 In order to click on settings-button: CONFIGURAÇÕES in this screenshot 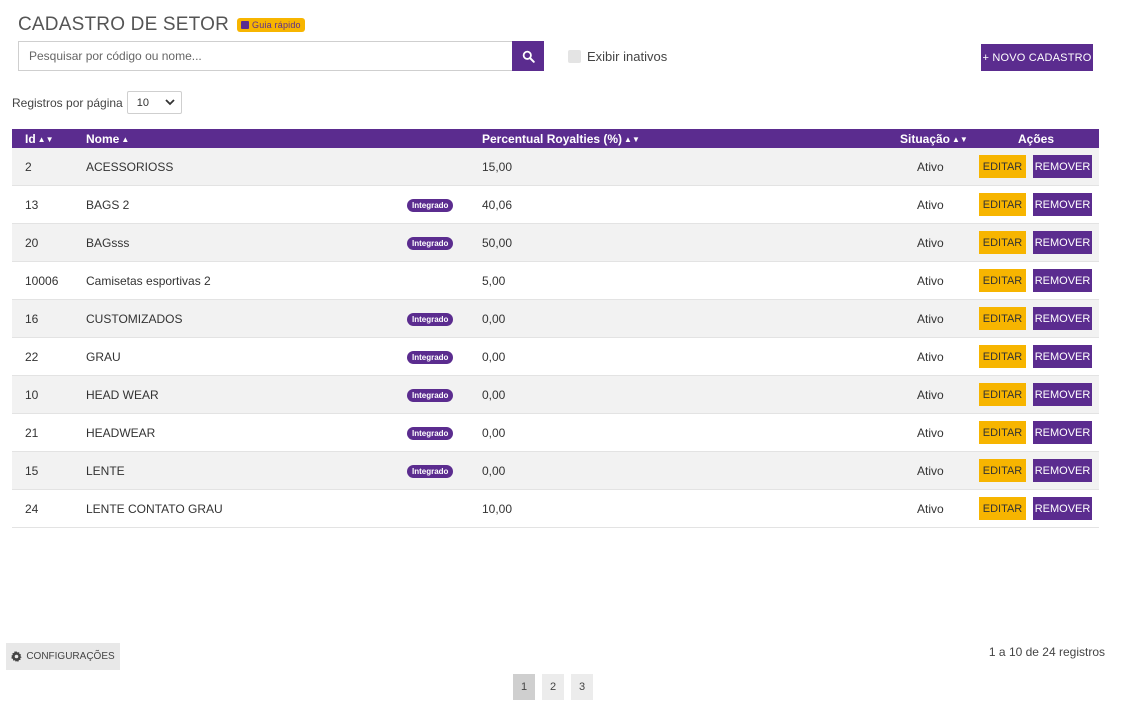, I will do `click(63, 656)`.